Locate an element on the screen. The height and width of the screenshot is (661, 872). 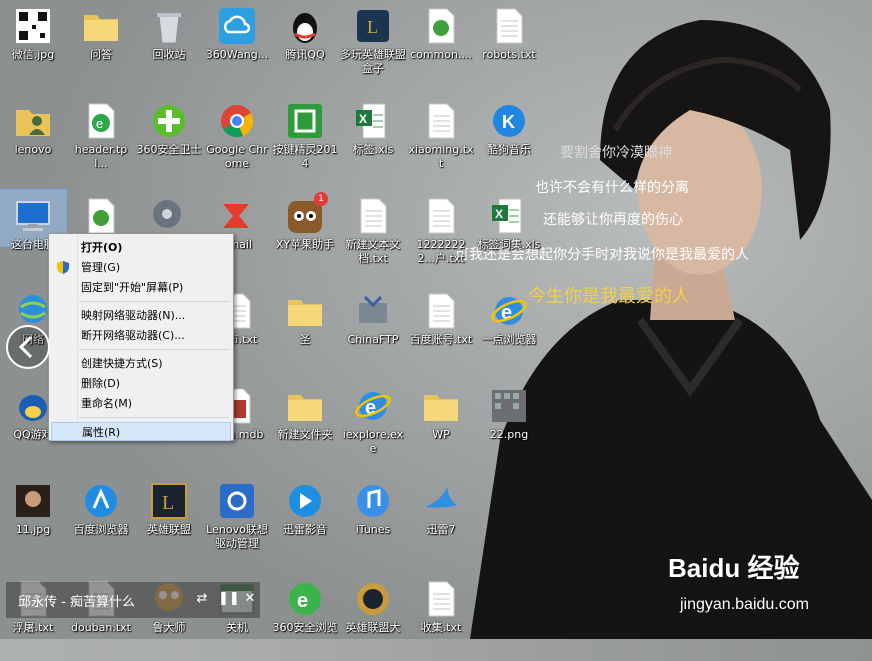
back-arrow-button is located at coordinates (28, 347).